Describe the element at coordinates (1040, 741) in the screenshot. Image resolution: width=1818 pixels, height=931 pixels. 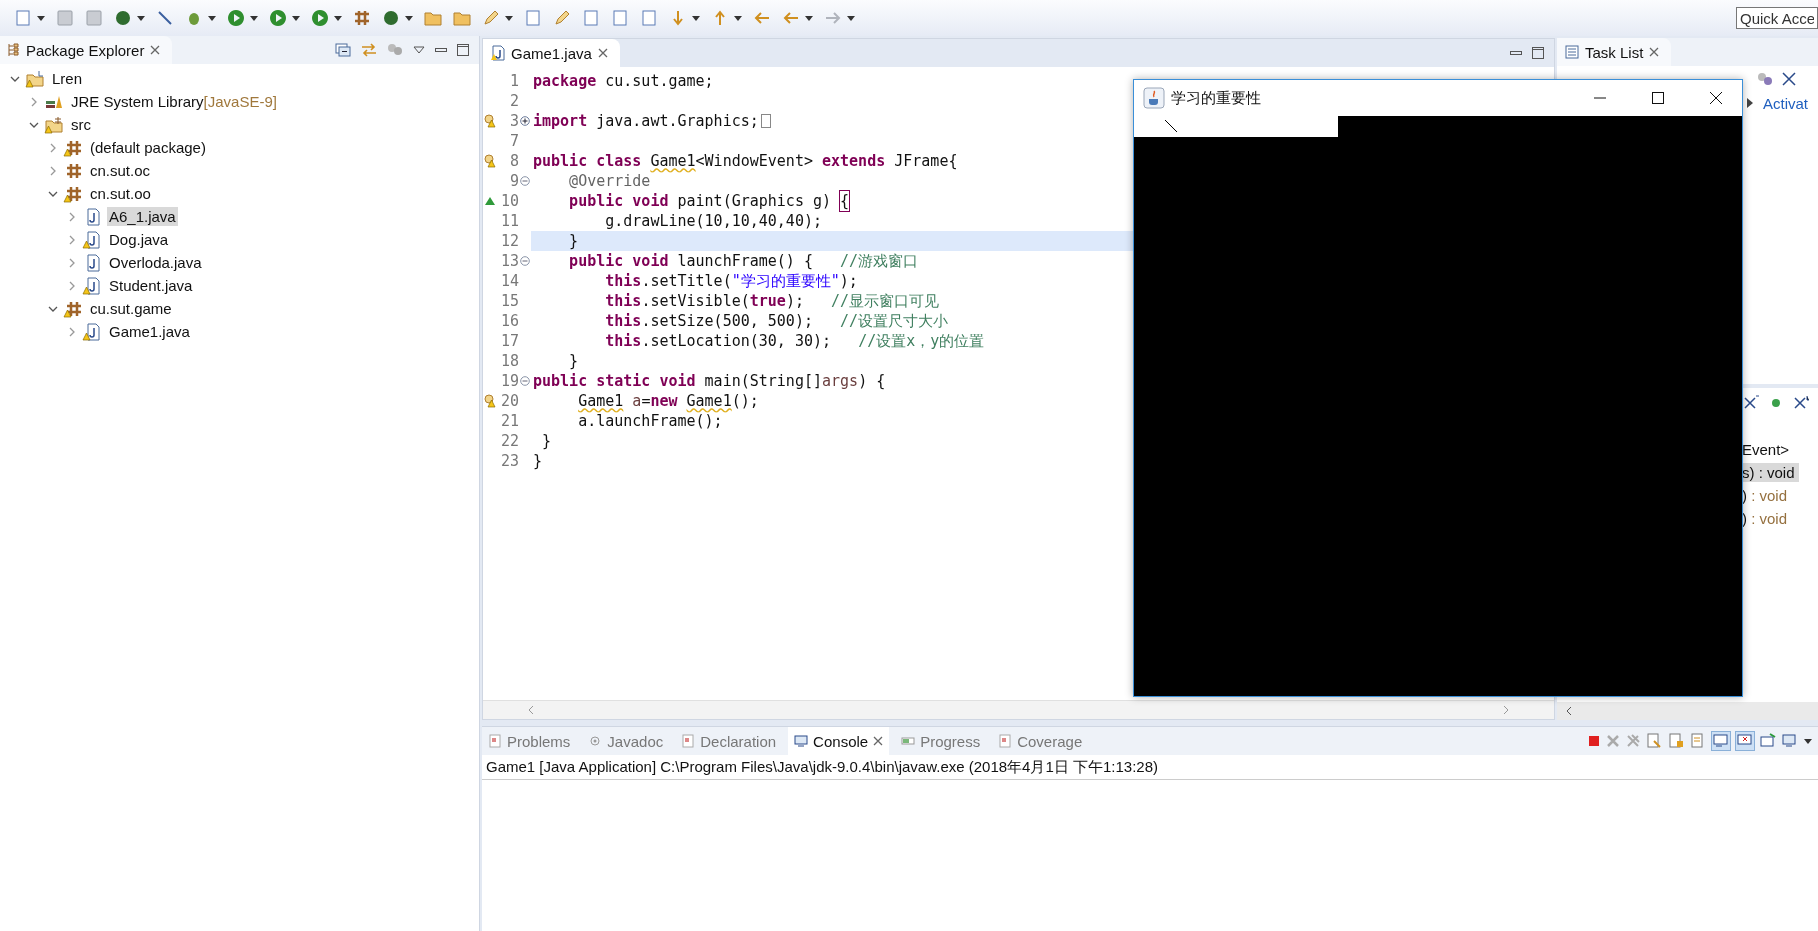
I see `view-tab: Coverage` at that location.